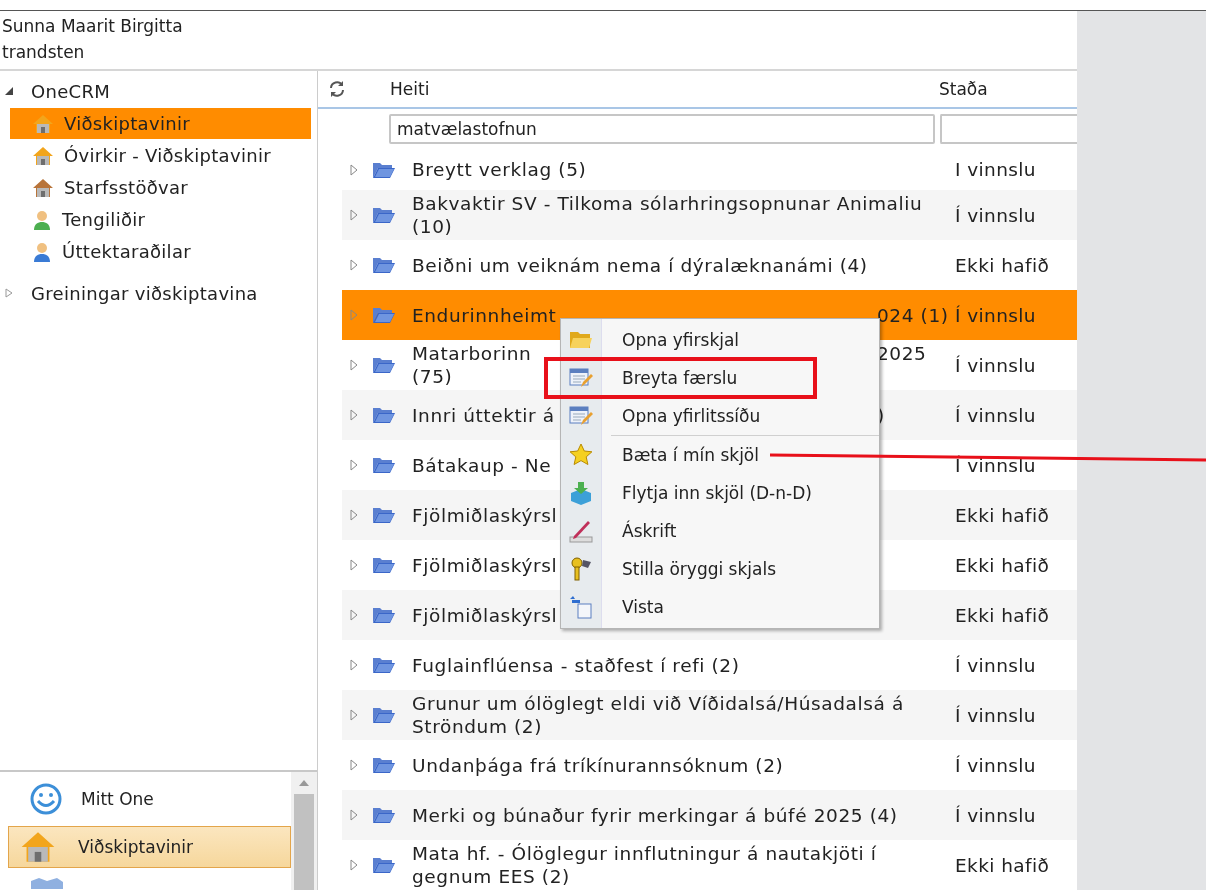 The image size is (1206, 890). Describe the element at coordinates (484, 315) in the screenshot. I see `title-text: Endurinnheimt` at that location.